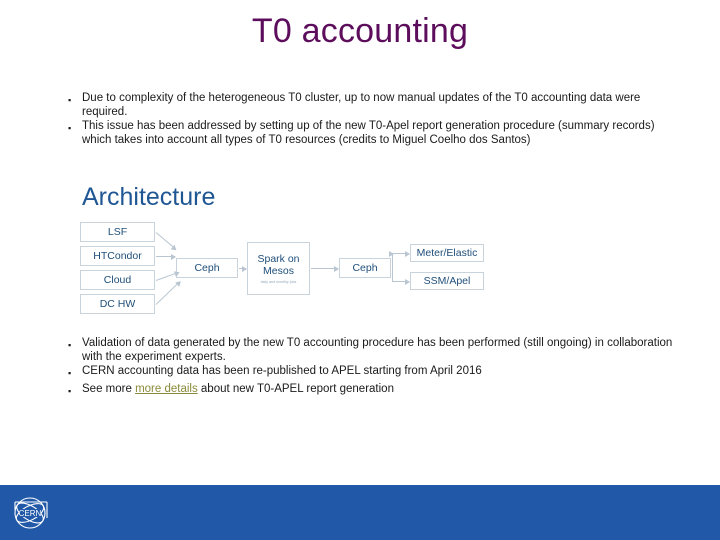  I want to click on diagram-arrow-cloud-to-ceph, so click(167, 276).